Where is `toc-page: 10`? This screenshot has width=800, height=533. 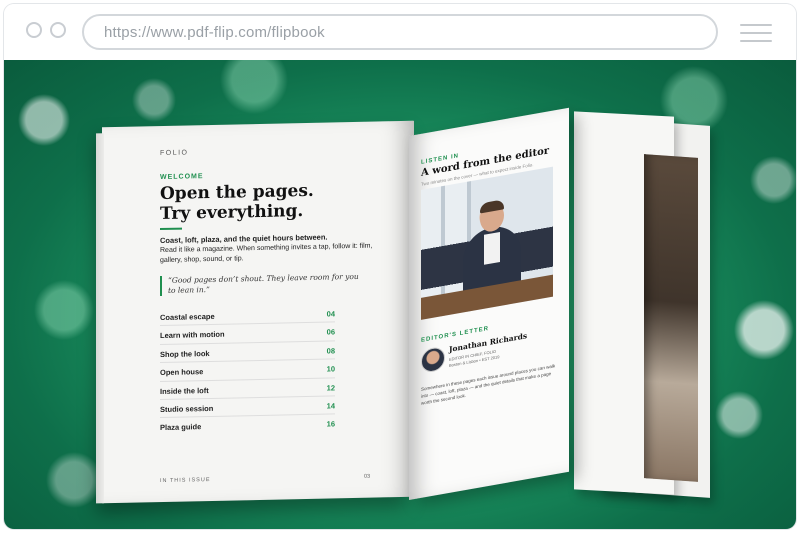 toc-page: 10 is located at coordinates (330, 369).